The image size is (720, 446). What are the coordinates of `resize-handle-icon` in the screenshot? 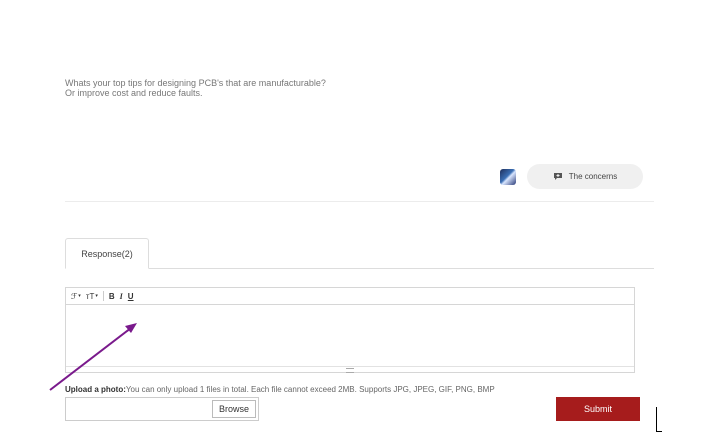 It's located at (350, 370).